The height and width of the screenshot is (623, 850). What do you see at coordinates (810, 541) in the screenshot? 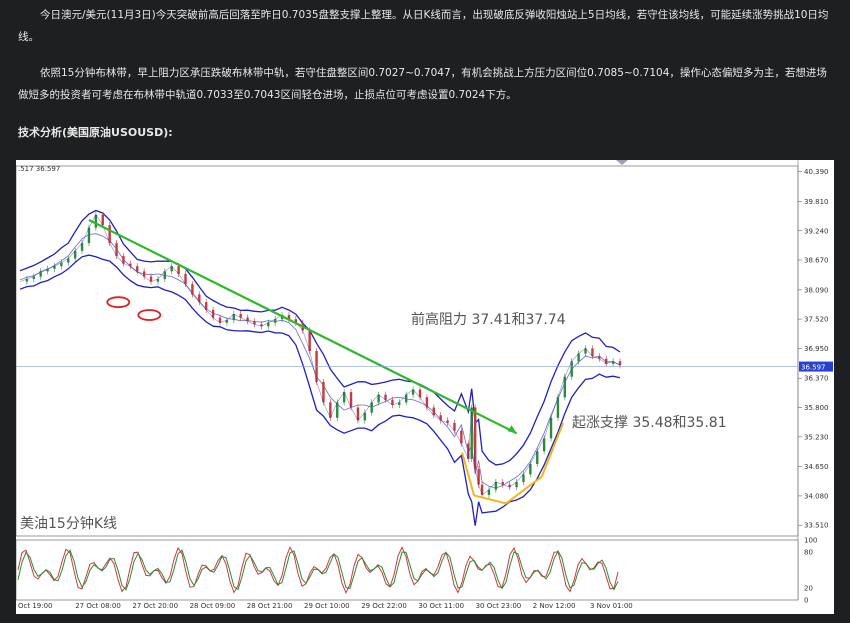
I see `oscillator-tick-label: 100` at bounding box center [810, 541].